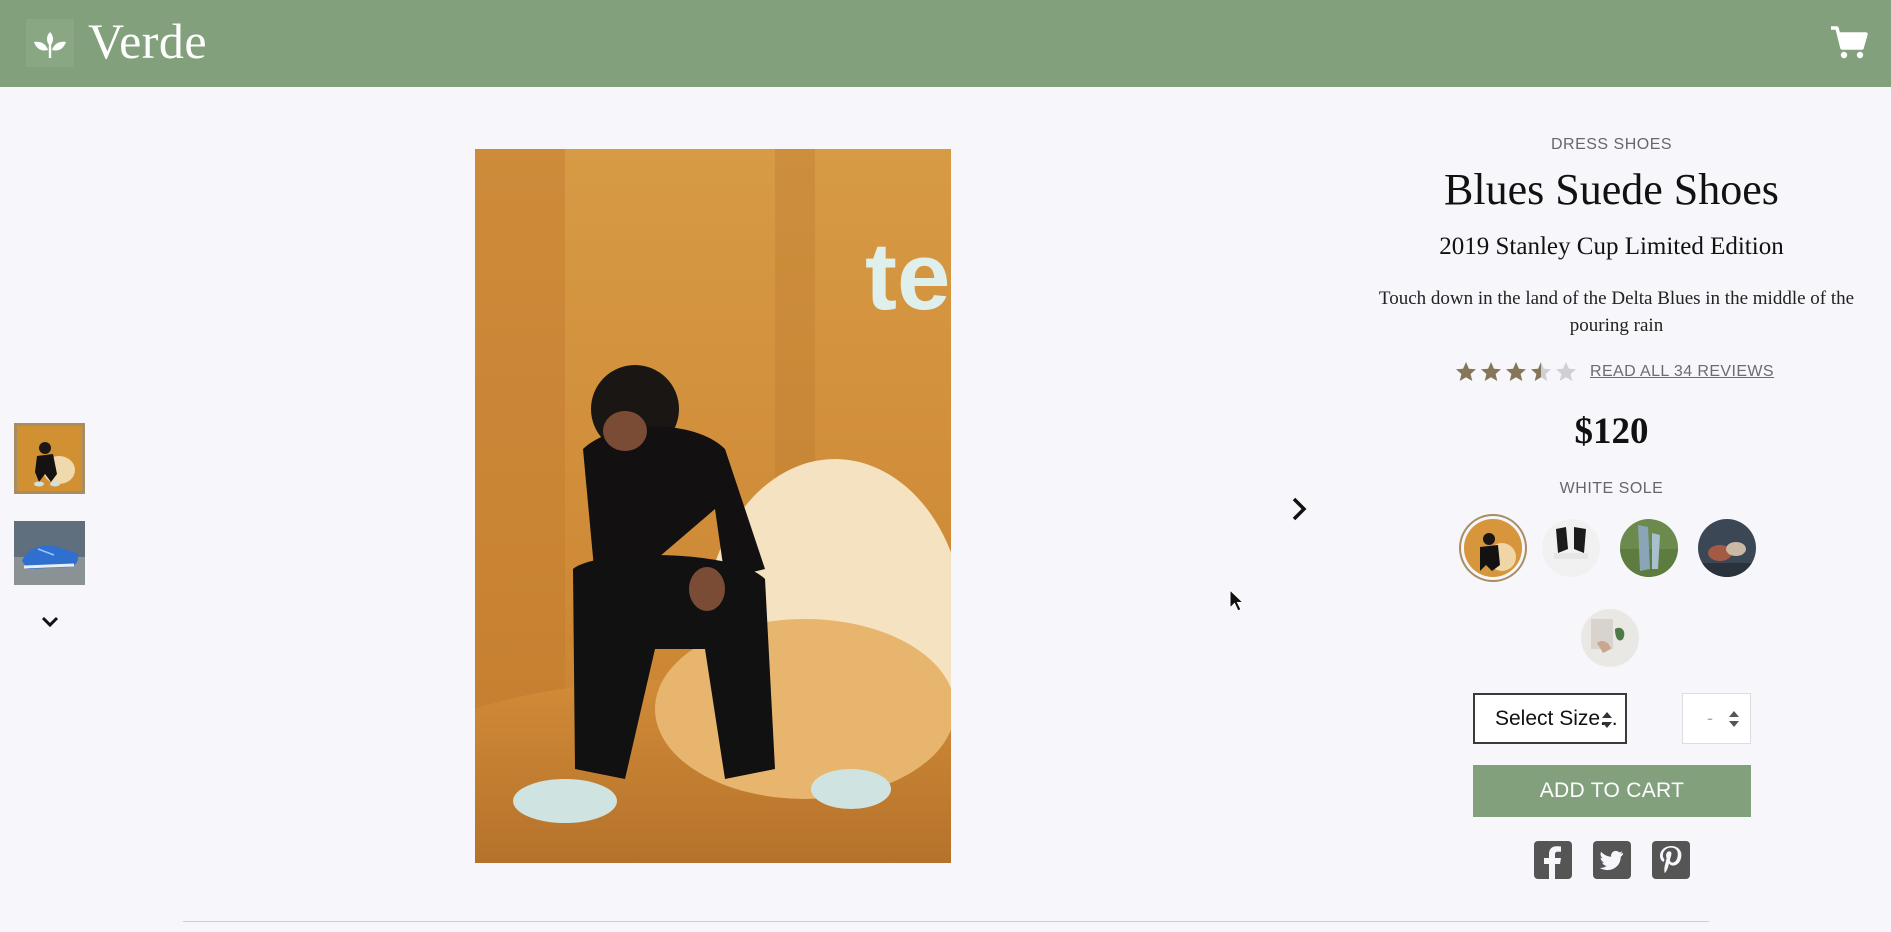 Image resolution: width=1891 pixels, height=932 pixels. What do you see at coordinates (907, 276) in the screenshot?
I see `svg-text: te` at bounding box center [907, 276].